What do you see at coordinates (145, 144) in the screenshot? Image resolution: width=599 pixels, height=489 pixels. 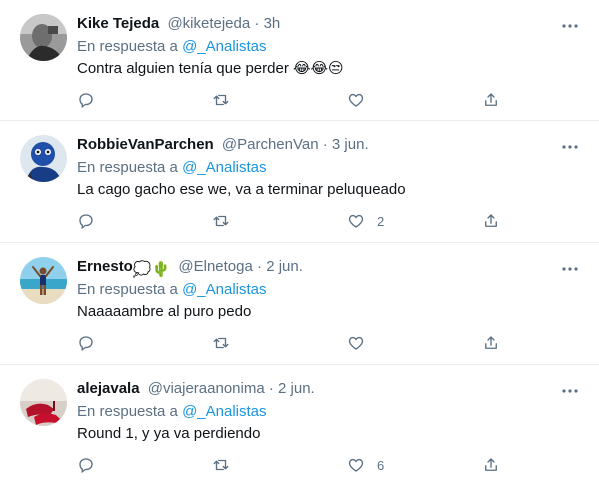 I see `author-name: RobbieVanParchen` at bounding box center [145, 144].